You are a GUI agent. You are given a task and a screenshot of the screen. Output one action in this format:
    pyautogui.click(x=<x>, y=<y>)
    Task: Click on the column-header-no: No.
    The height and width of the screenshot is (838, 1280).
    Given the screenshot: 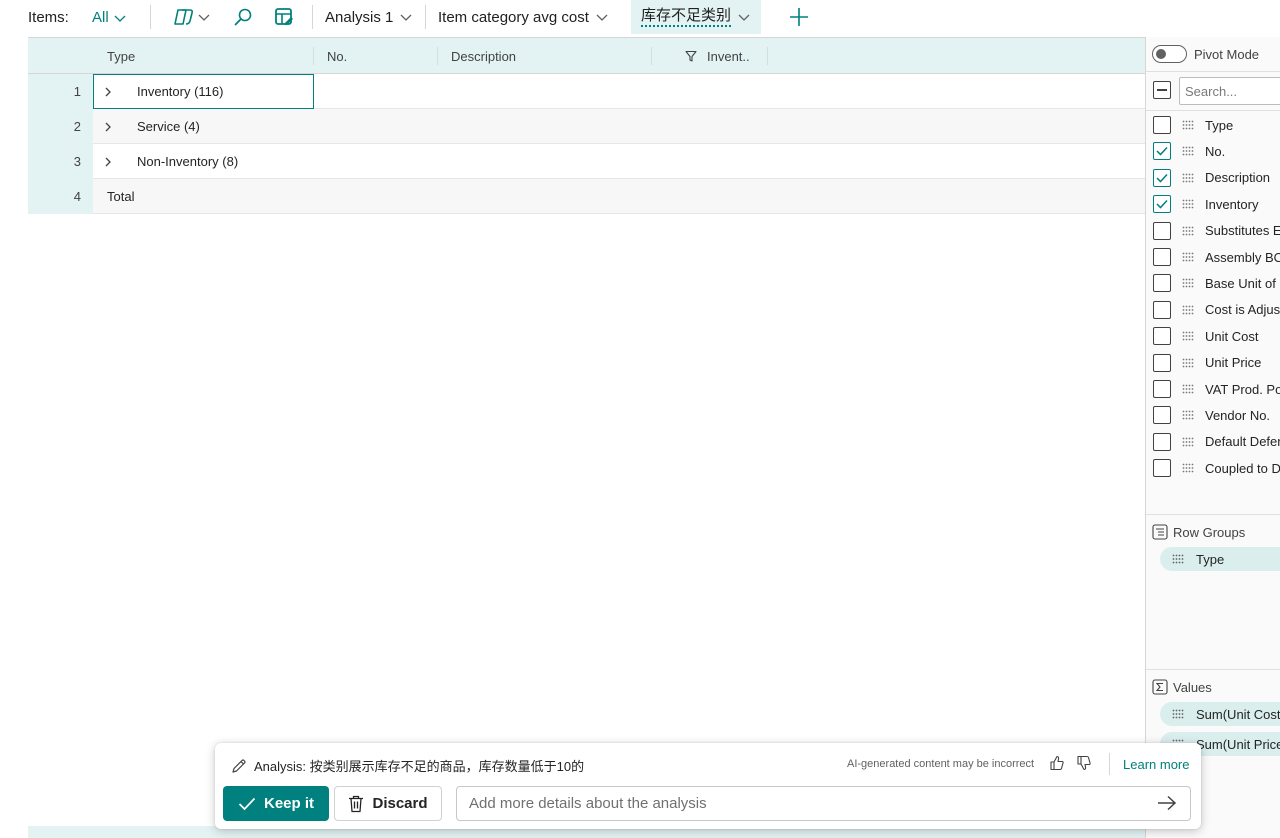 What is the action you would take?
    pyautogui.click(x=337, y=56)
    